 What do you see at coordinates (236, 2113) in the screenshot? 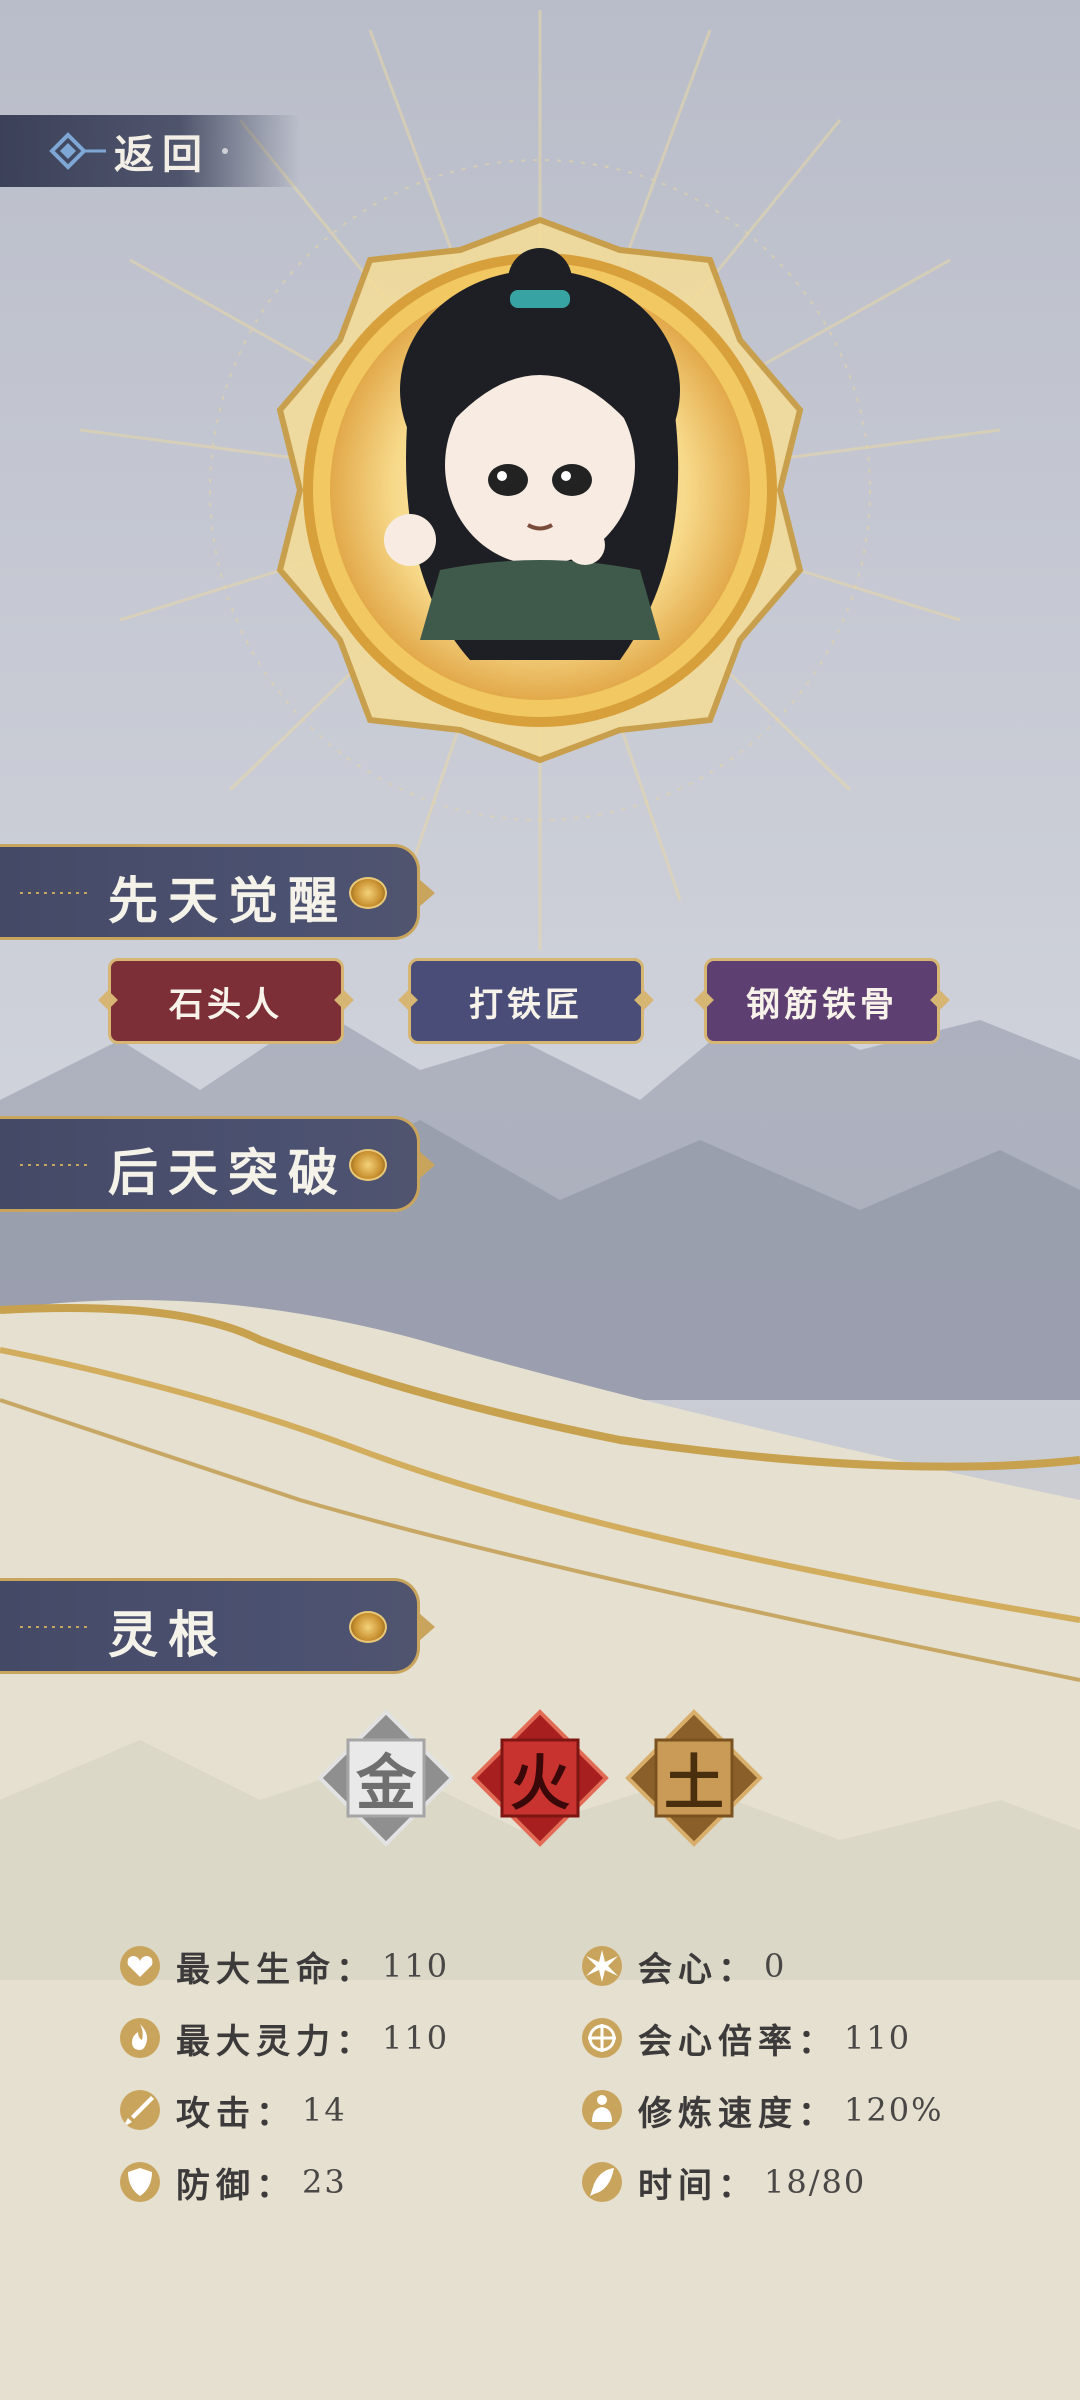
I see `stat-label: 攻击：` at bounding box center [236, 2113].